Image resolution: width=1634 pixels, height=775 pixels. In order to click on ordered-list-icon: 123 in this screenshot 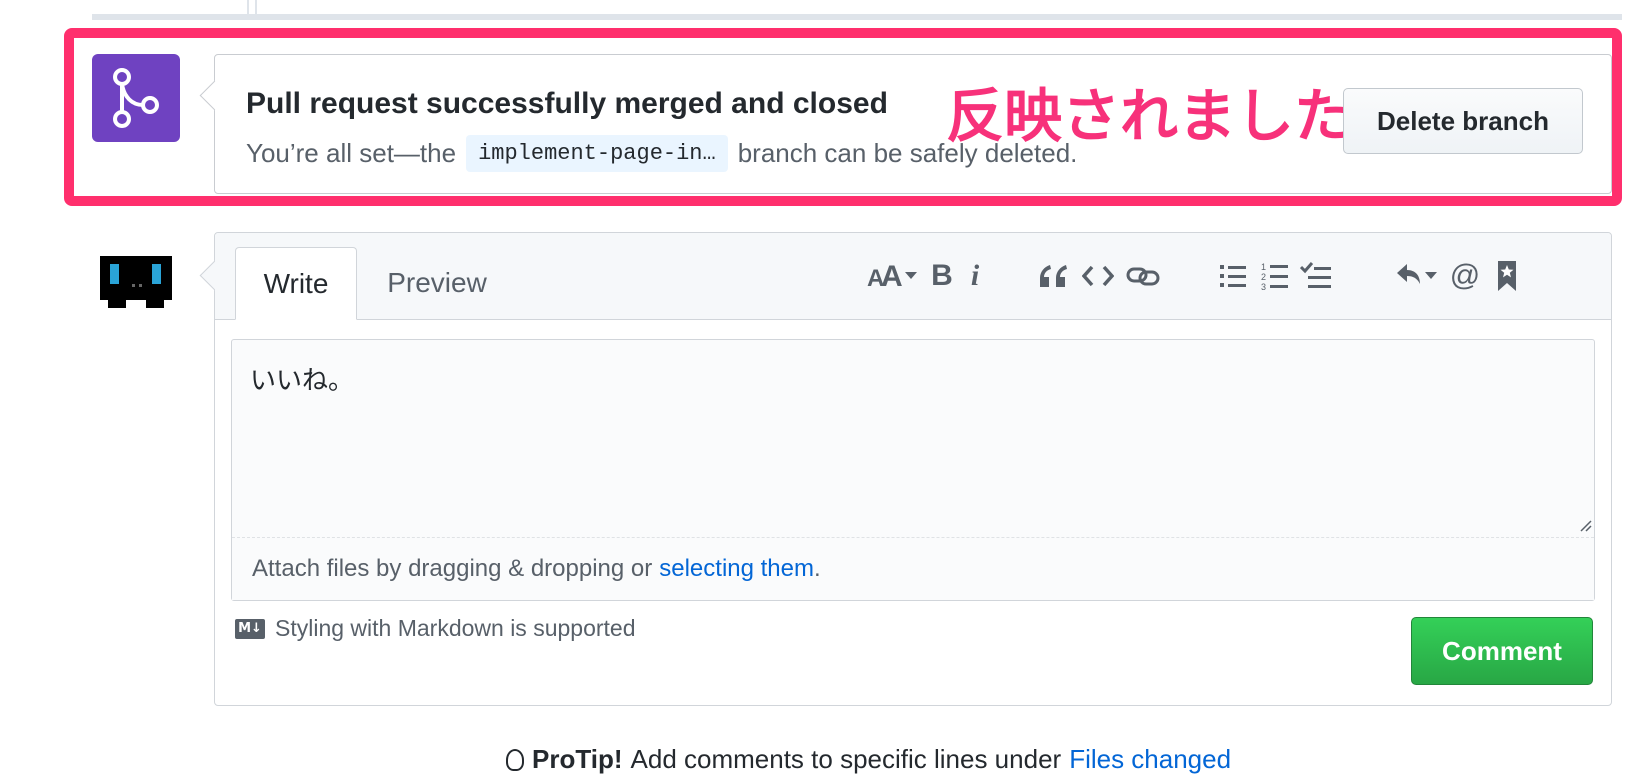, I will do `click(1275, 276)`.